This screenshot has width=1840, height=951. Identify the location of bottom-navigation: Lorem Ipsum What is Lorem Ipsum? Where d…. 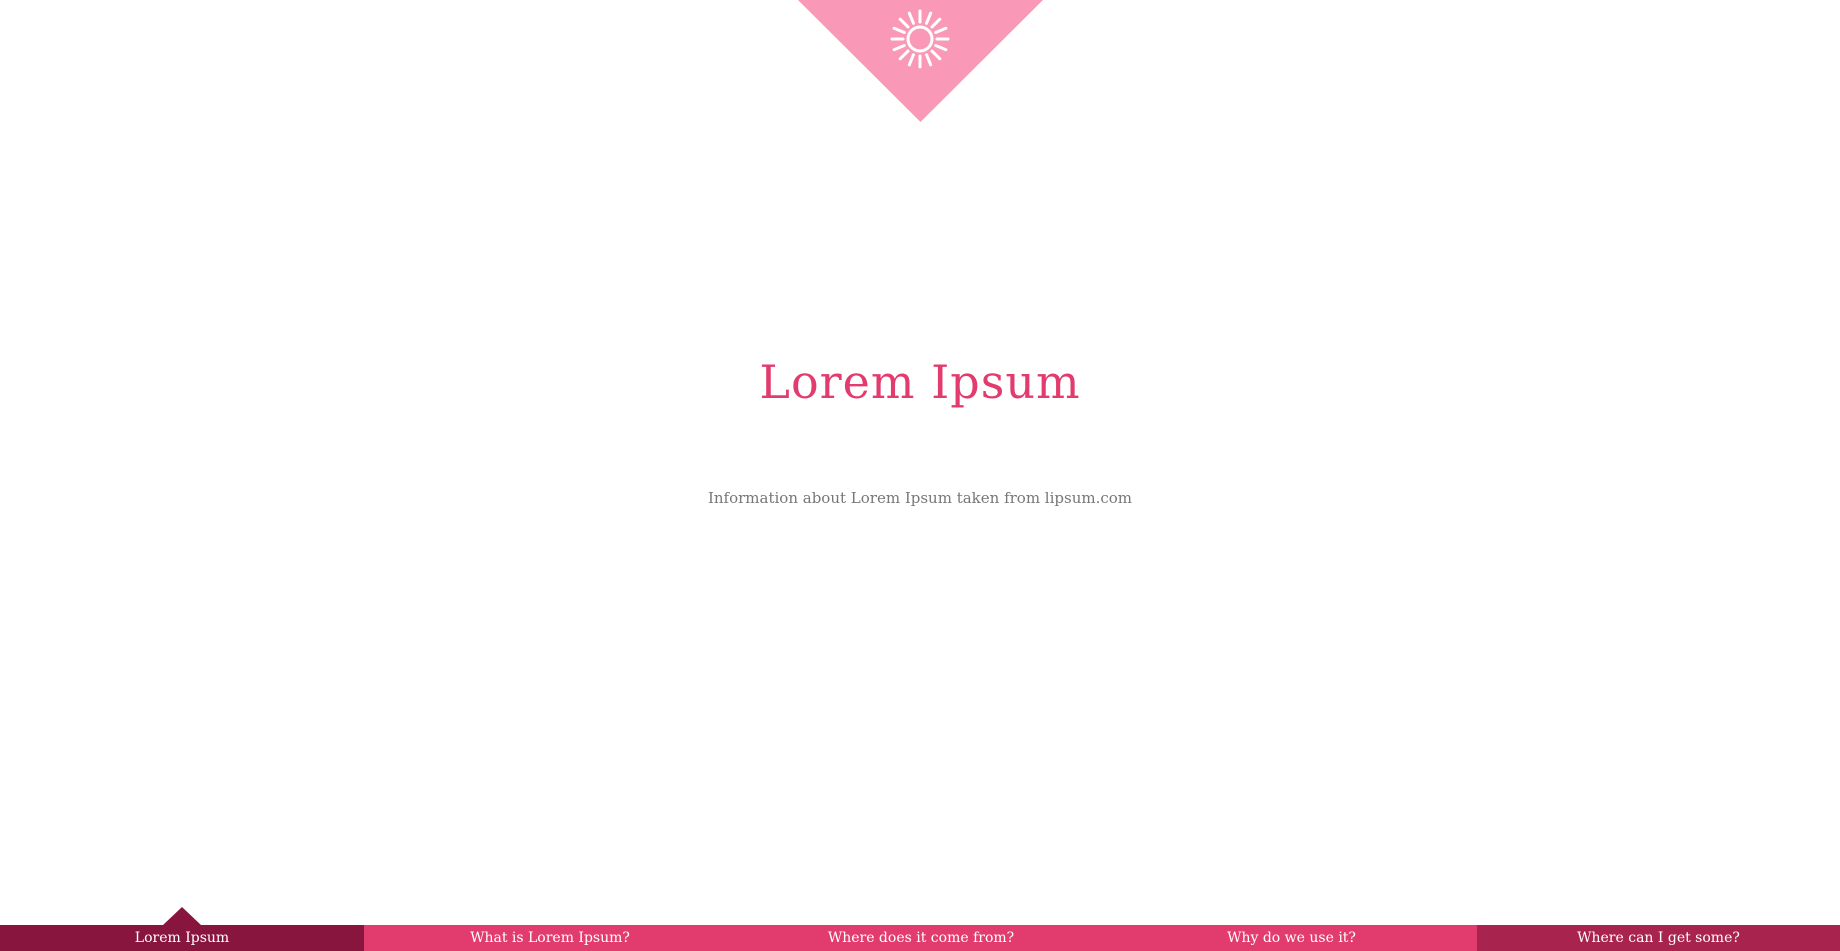
(920, 929).